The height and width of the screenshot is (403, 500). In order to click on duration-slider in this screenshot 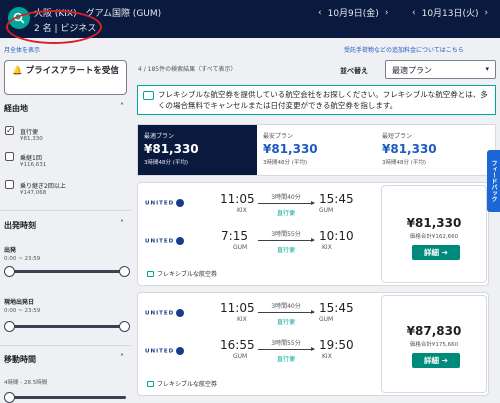, I will do `click(65, 397)`.